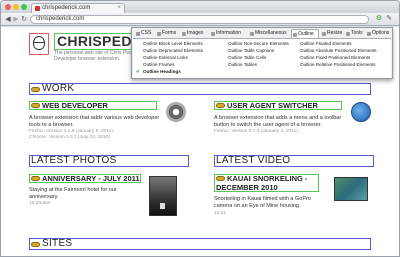 The width and height of the screenshot is (400, 257). I want to click on section-title-sites: SITES, so click(57, 243).